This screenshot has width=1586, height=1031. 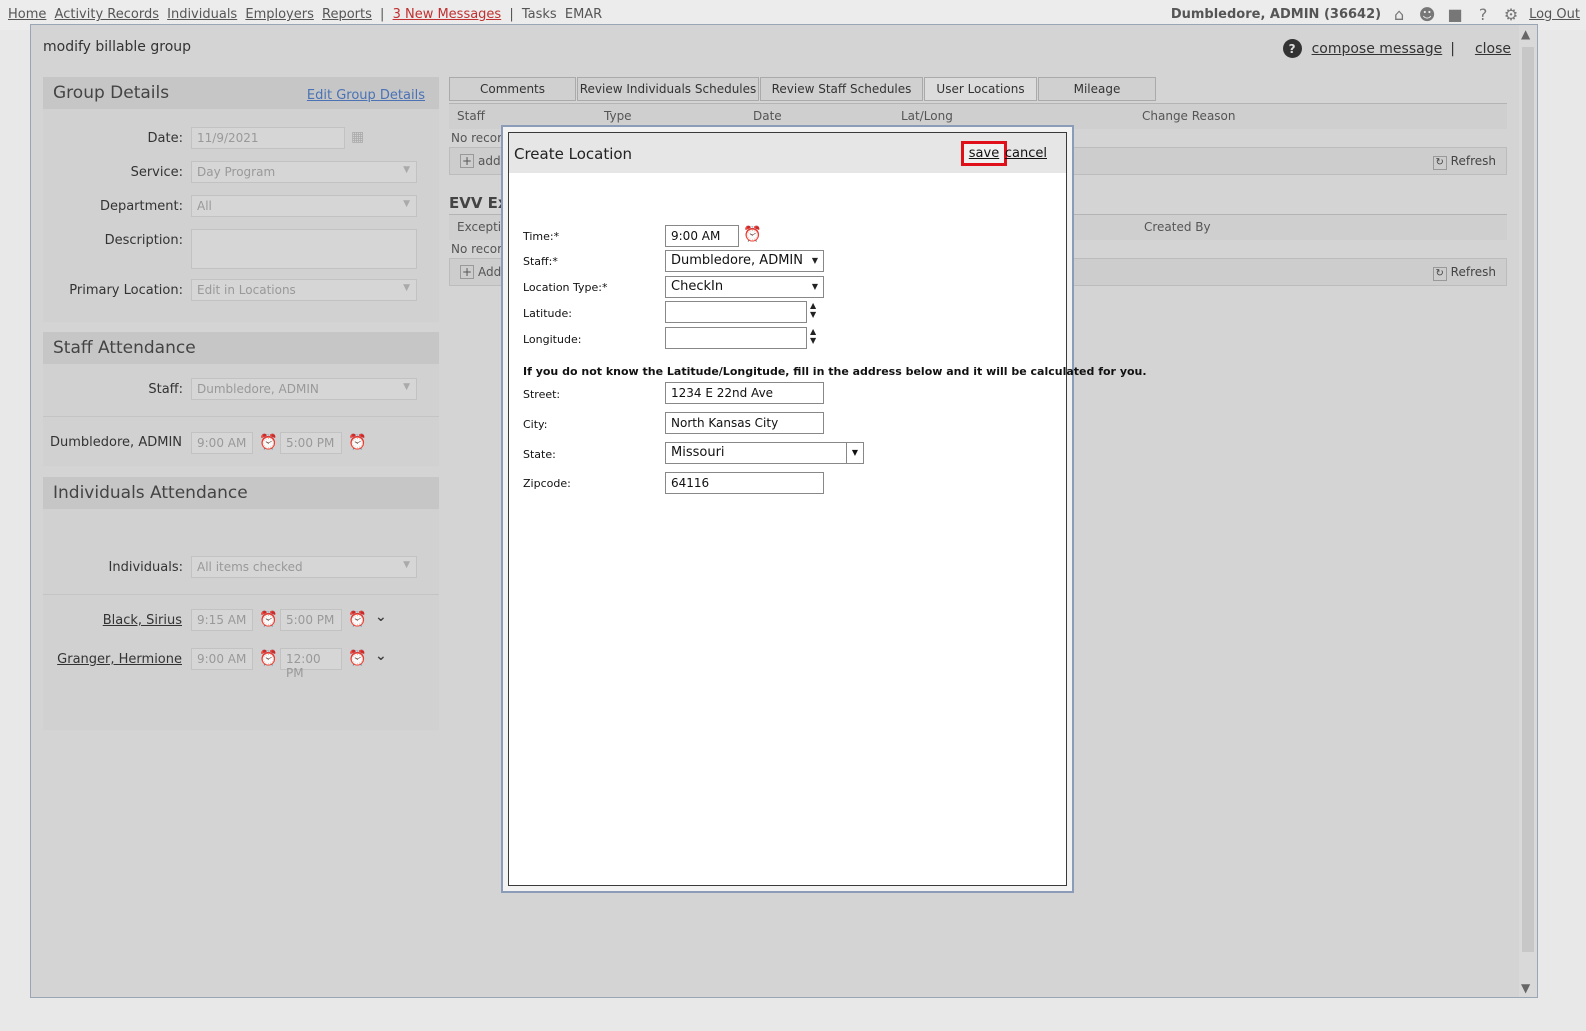 What do you see at coordinates (311, 620) in the screenshot?
I see `individual-time-out: 5:00 PM` at bounding box center [311, 620].